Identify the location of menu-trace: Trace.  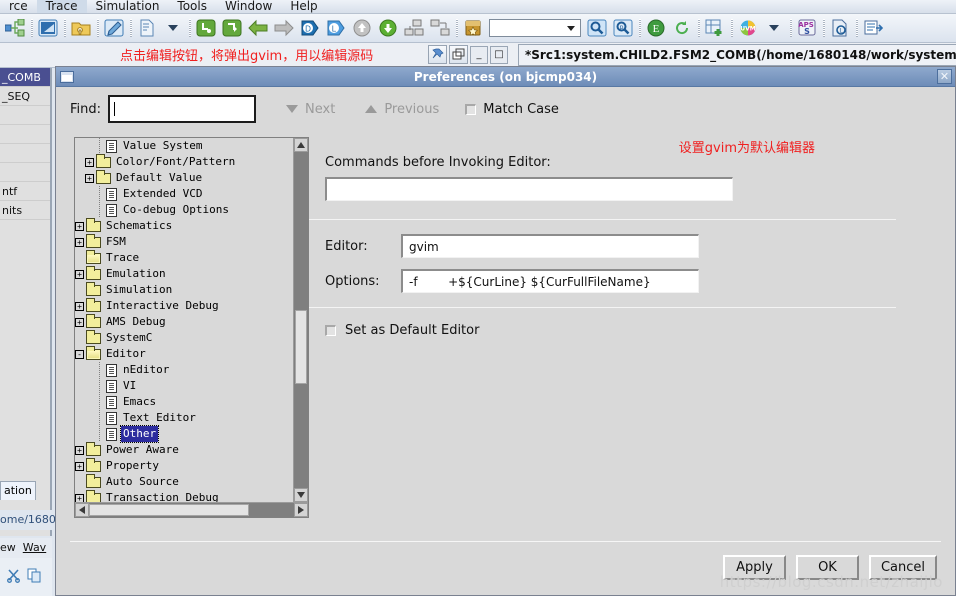
(61, 6).